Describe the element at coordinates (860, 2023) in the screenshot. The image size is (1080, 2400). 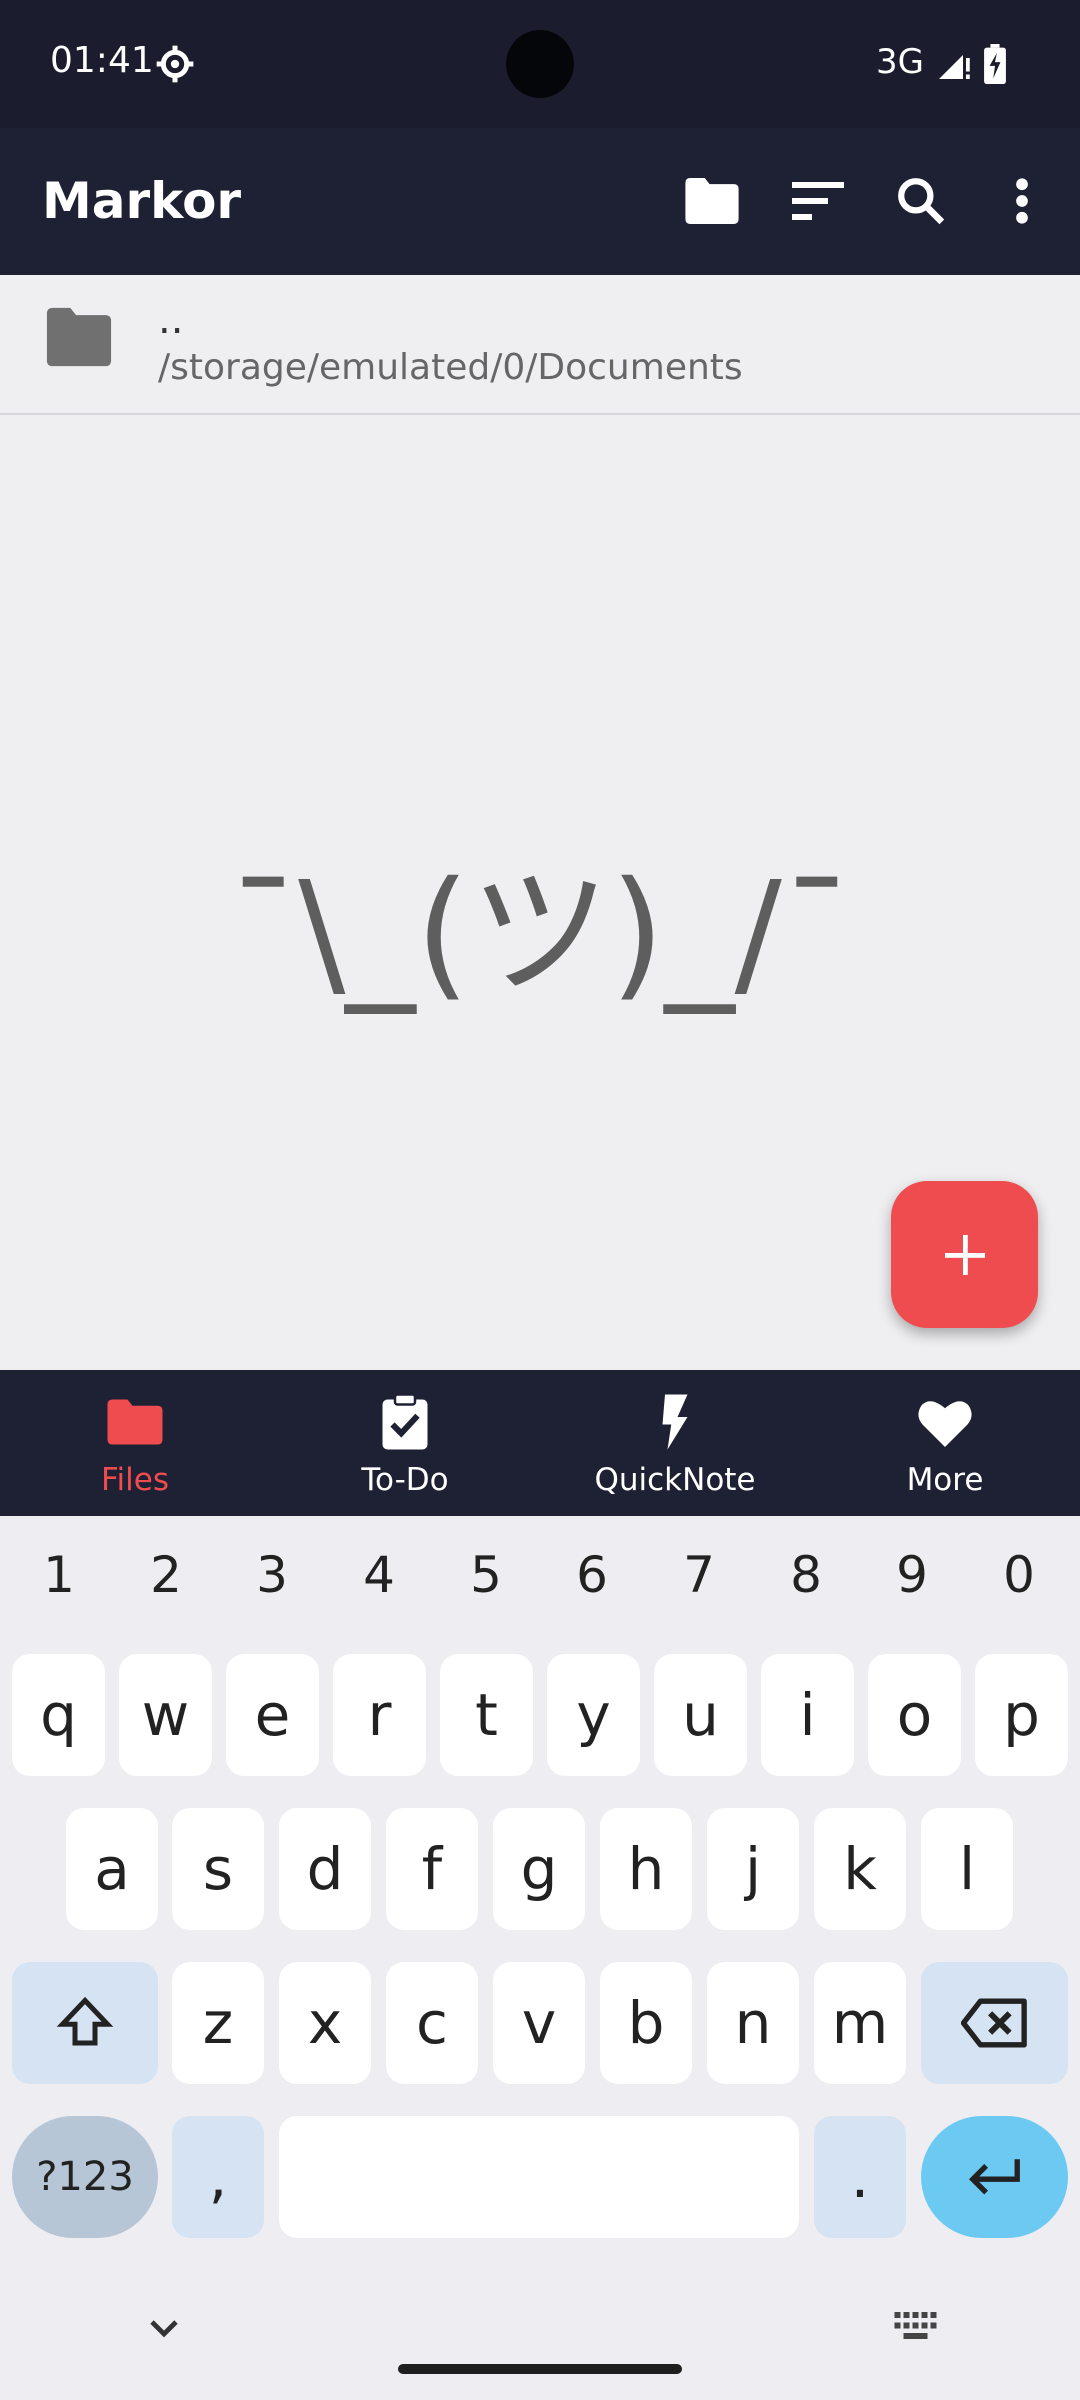
I see `key-m: m` at that location.